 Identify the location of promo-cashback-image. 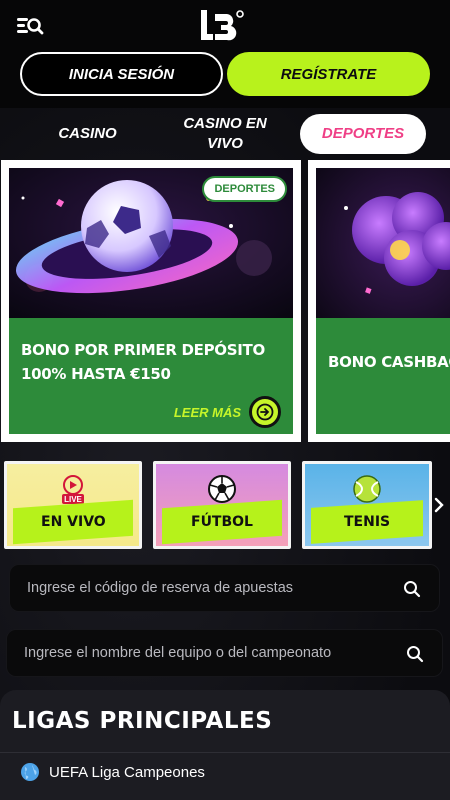
(383, 243).